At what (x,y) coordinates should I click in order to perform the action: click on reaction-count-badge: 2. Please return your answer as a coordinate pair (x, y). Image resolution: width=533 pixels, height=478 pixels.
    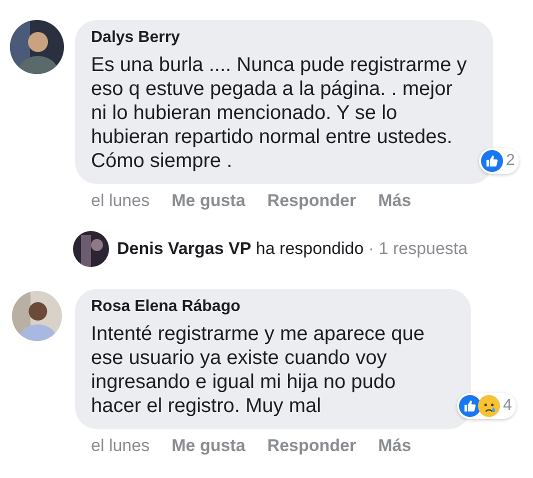
    Looking at the image, I should click on (499, 161).